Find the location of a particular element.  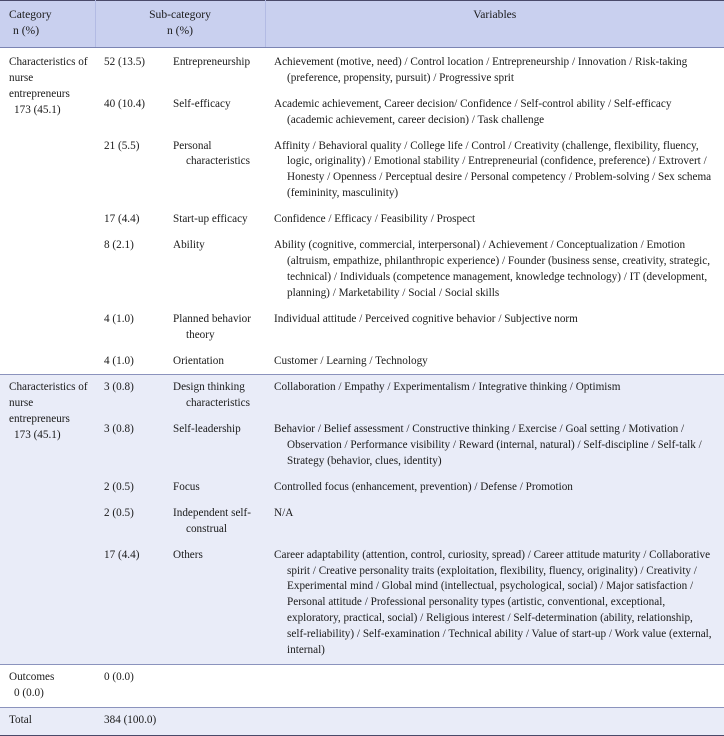

subcategory-label: Entrepreneurship is located at coordinates (216, 69).